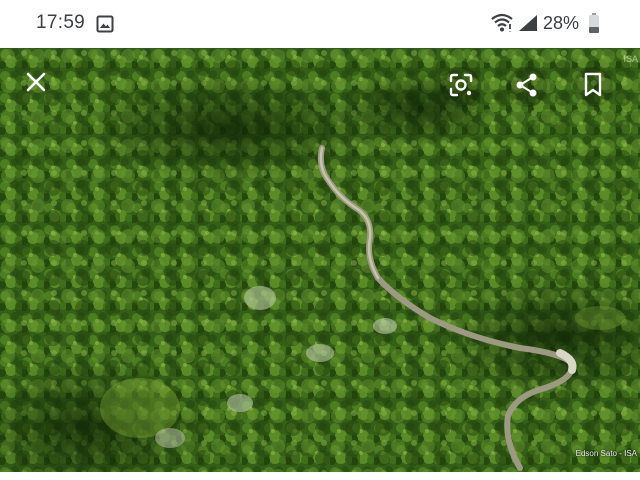 The width and height of the screenshot is (640, 480). I want to click on share-button, so click(527, 87).